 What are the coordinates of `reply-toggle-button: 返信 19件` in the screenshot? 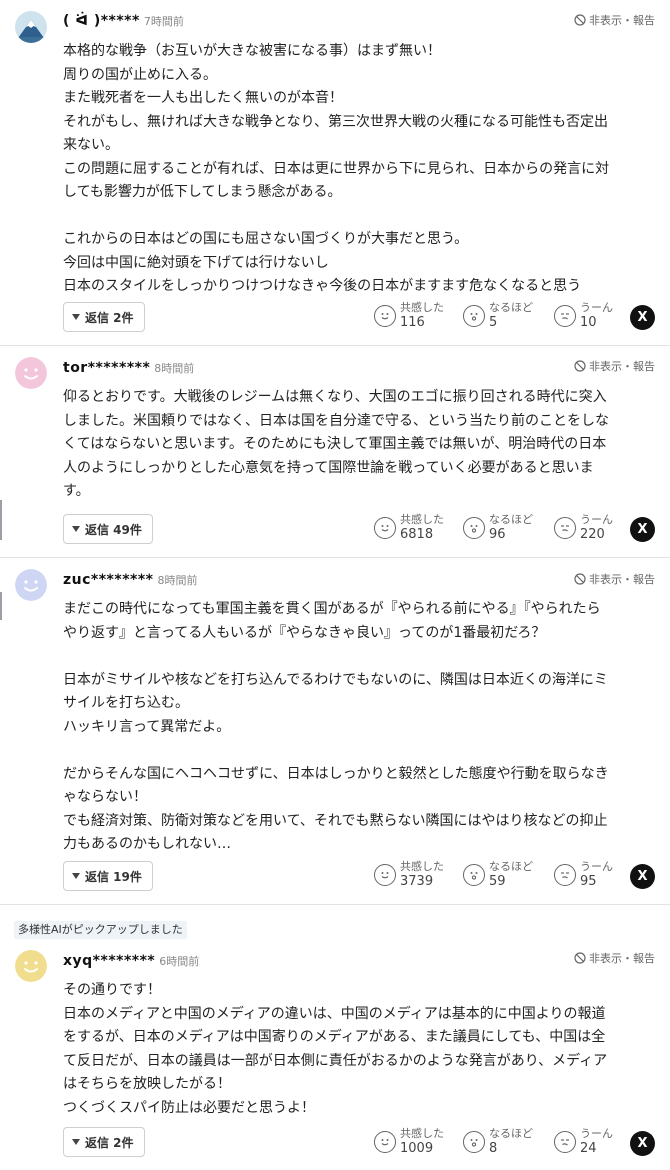 It's located at (108, 876).